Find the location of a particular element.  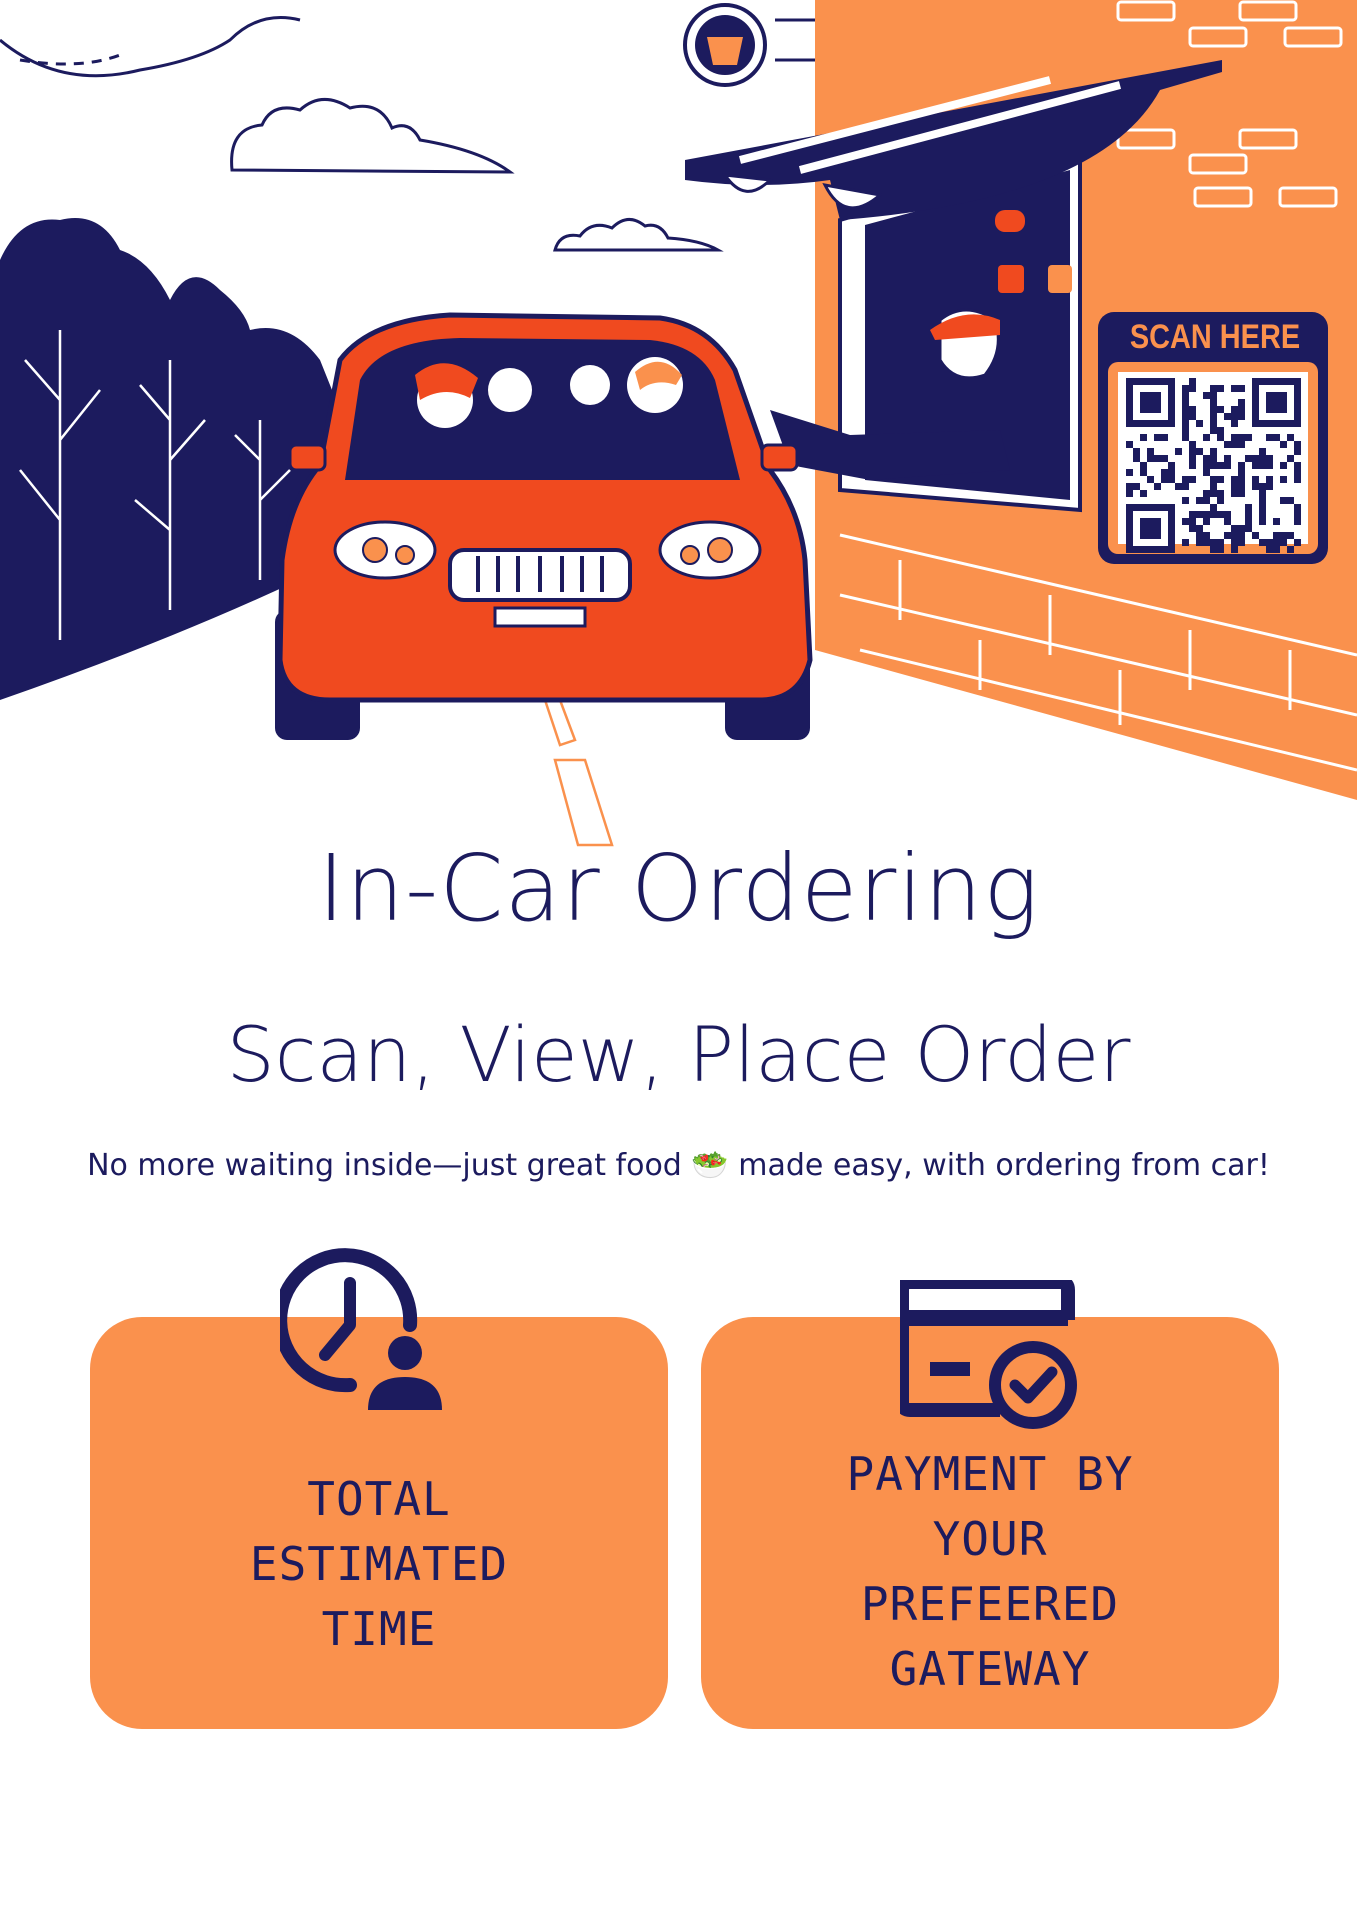

feature-line: TIME is located at coordinates (379, 1629).